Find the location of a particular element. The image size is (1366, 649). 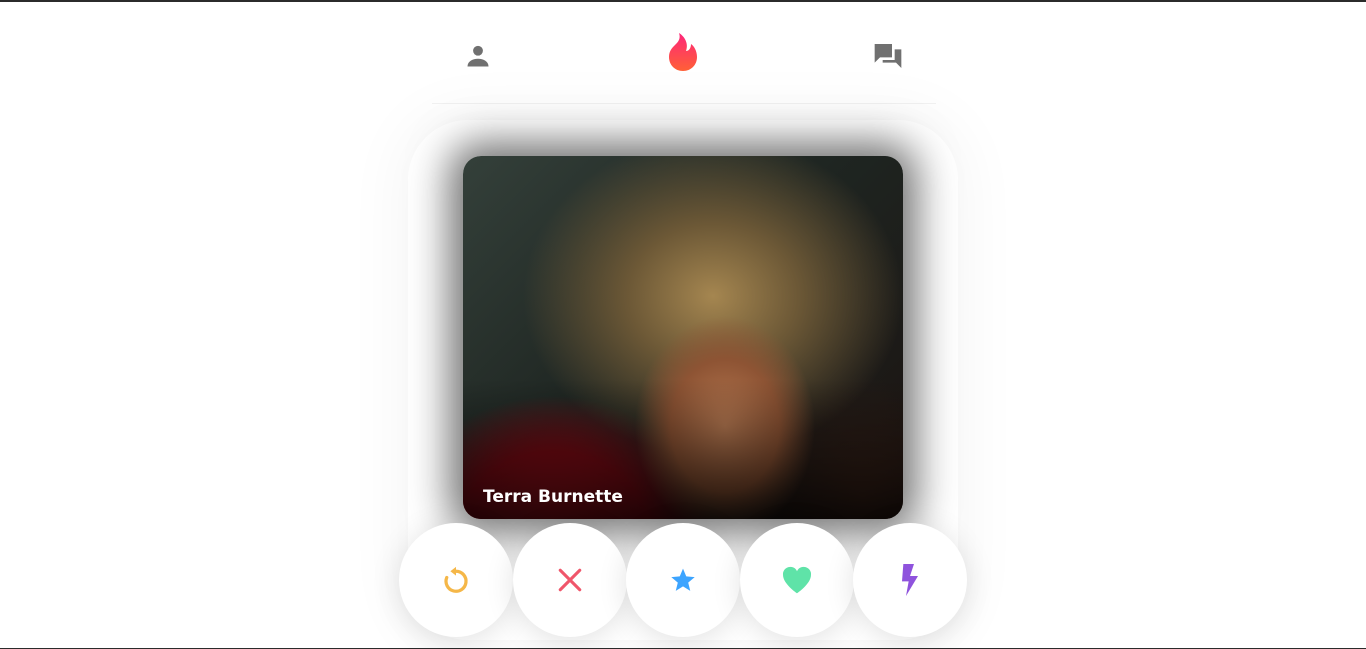

action-bar is located at coordinates (684, 580).